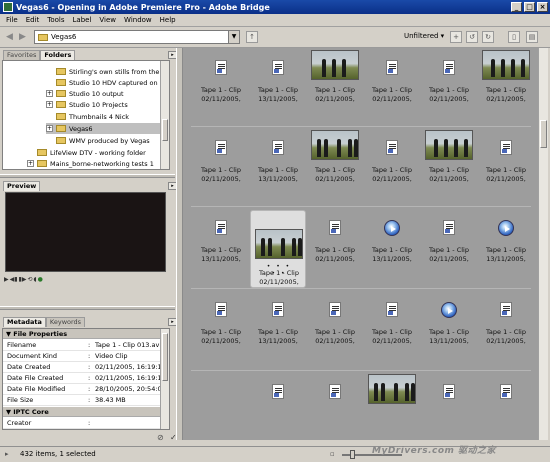 The image size is (550, 462). What do you see at coordinates (12, 20) in the screenshot?
I see `menu-file: File` at bounding box center [12, 20].